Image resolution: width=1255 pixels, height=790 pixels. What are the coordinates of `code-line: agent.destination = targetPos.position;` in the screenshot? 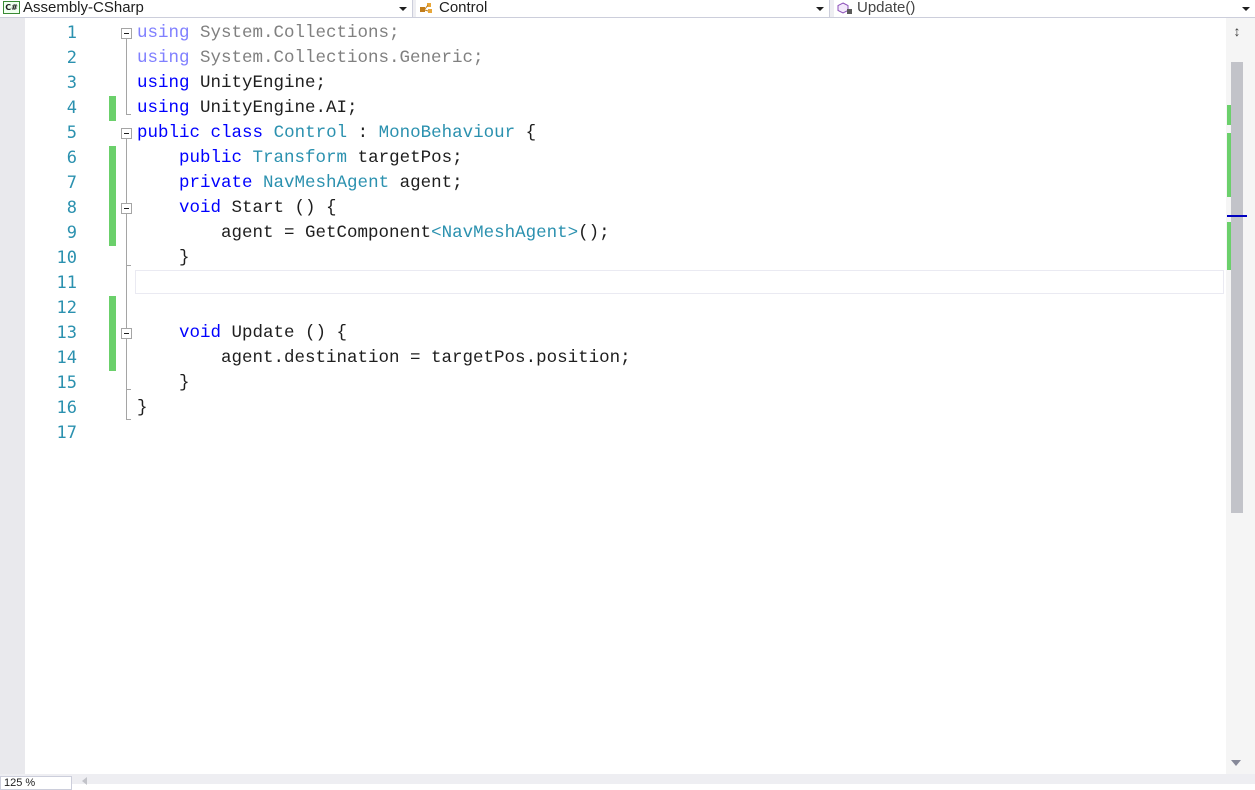 It's located at (384, 358).